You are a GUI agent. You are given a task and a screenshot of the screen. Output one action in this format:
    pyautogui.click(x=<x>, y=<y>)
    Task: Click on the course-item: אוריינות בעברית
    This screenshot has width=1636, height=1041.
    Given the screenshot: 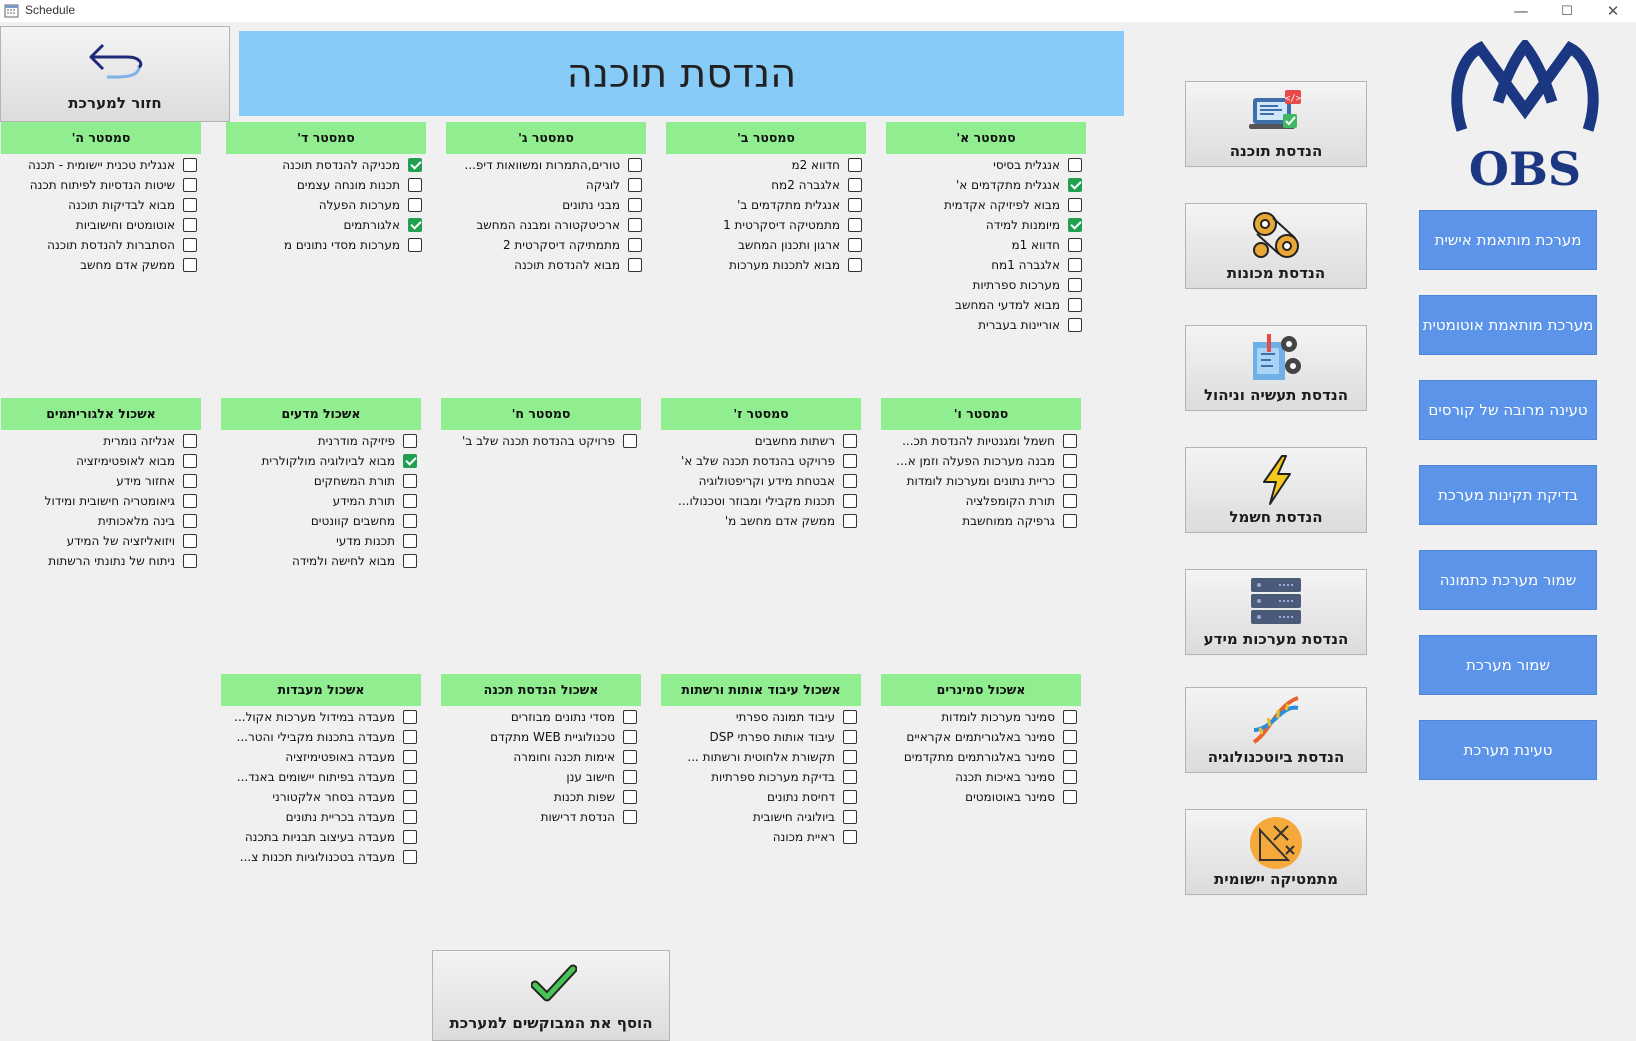 What is the action you would take?
    pyautogui.click(x=984, y=326)
    